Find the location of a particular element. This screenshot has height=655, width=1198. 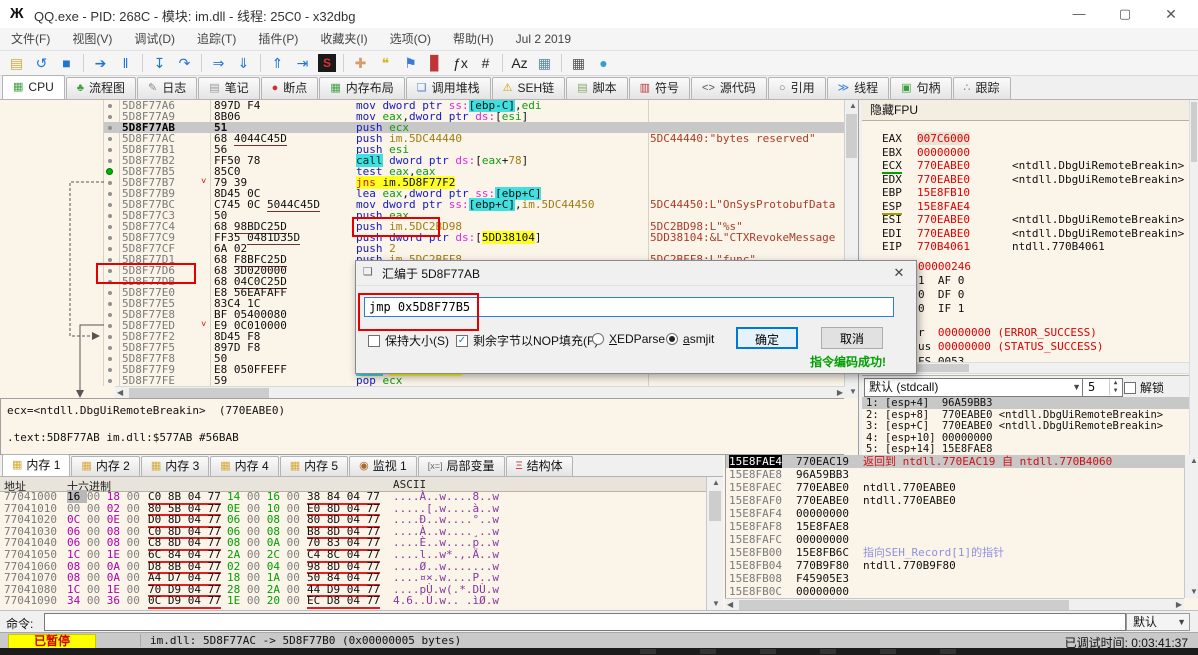

register-value: 15E8FB10 is located at coordinates (943, 192).